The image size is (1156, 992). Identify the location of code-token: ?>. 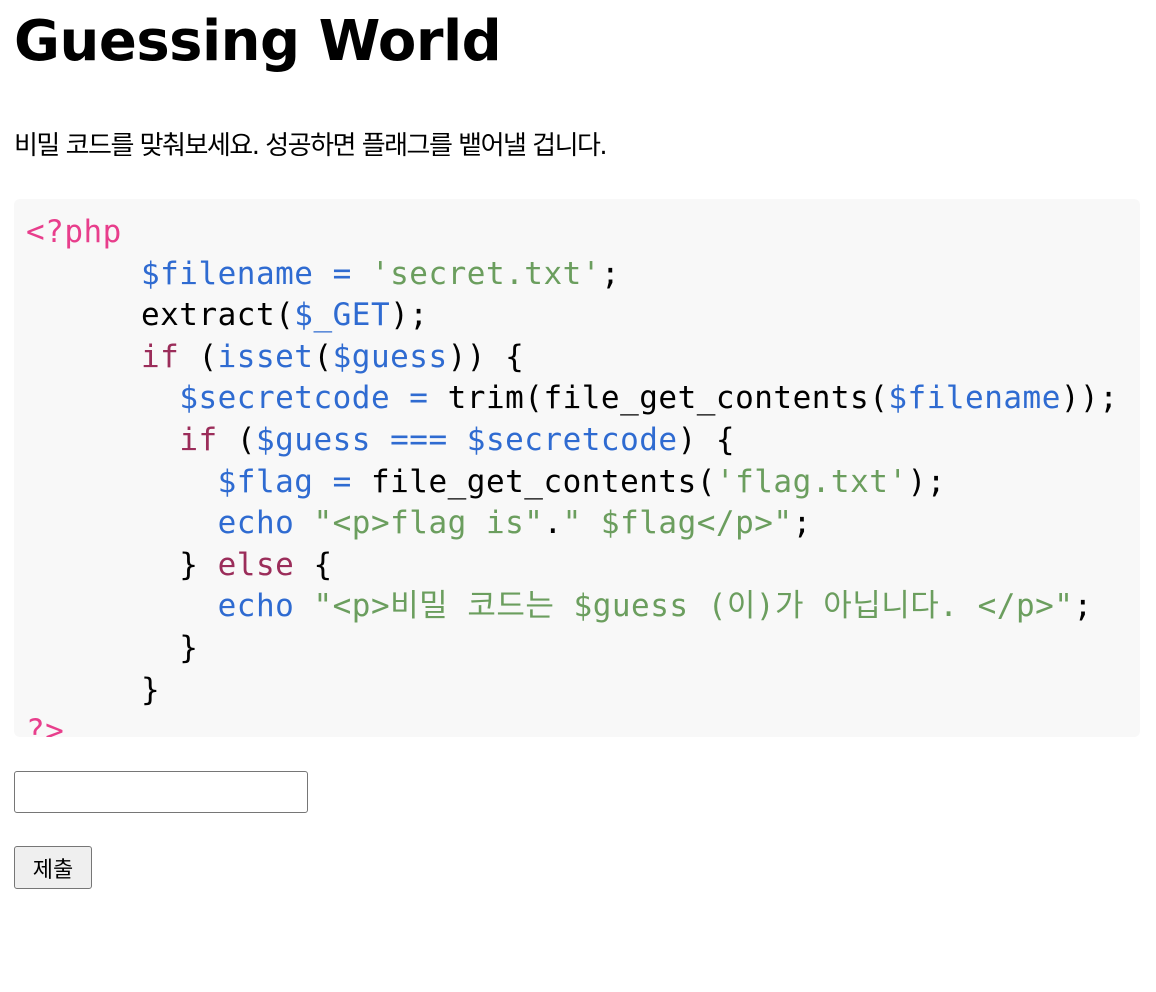
(45, 725).